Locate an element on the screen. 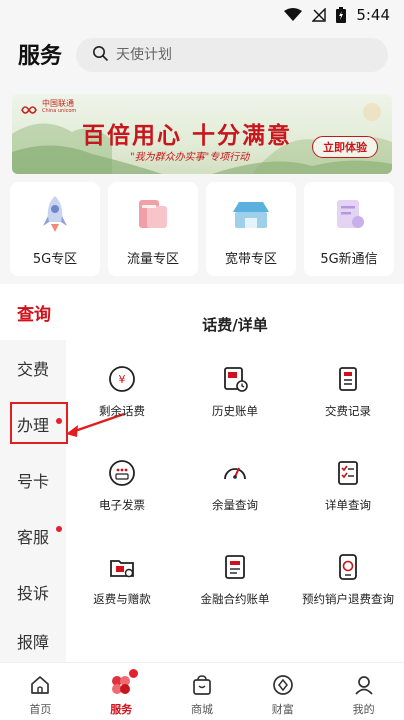 Image resolution: width=404 pixels, height=720 pixels. wealth-diamond-icon is located at coordinates (283, 685).